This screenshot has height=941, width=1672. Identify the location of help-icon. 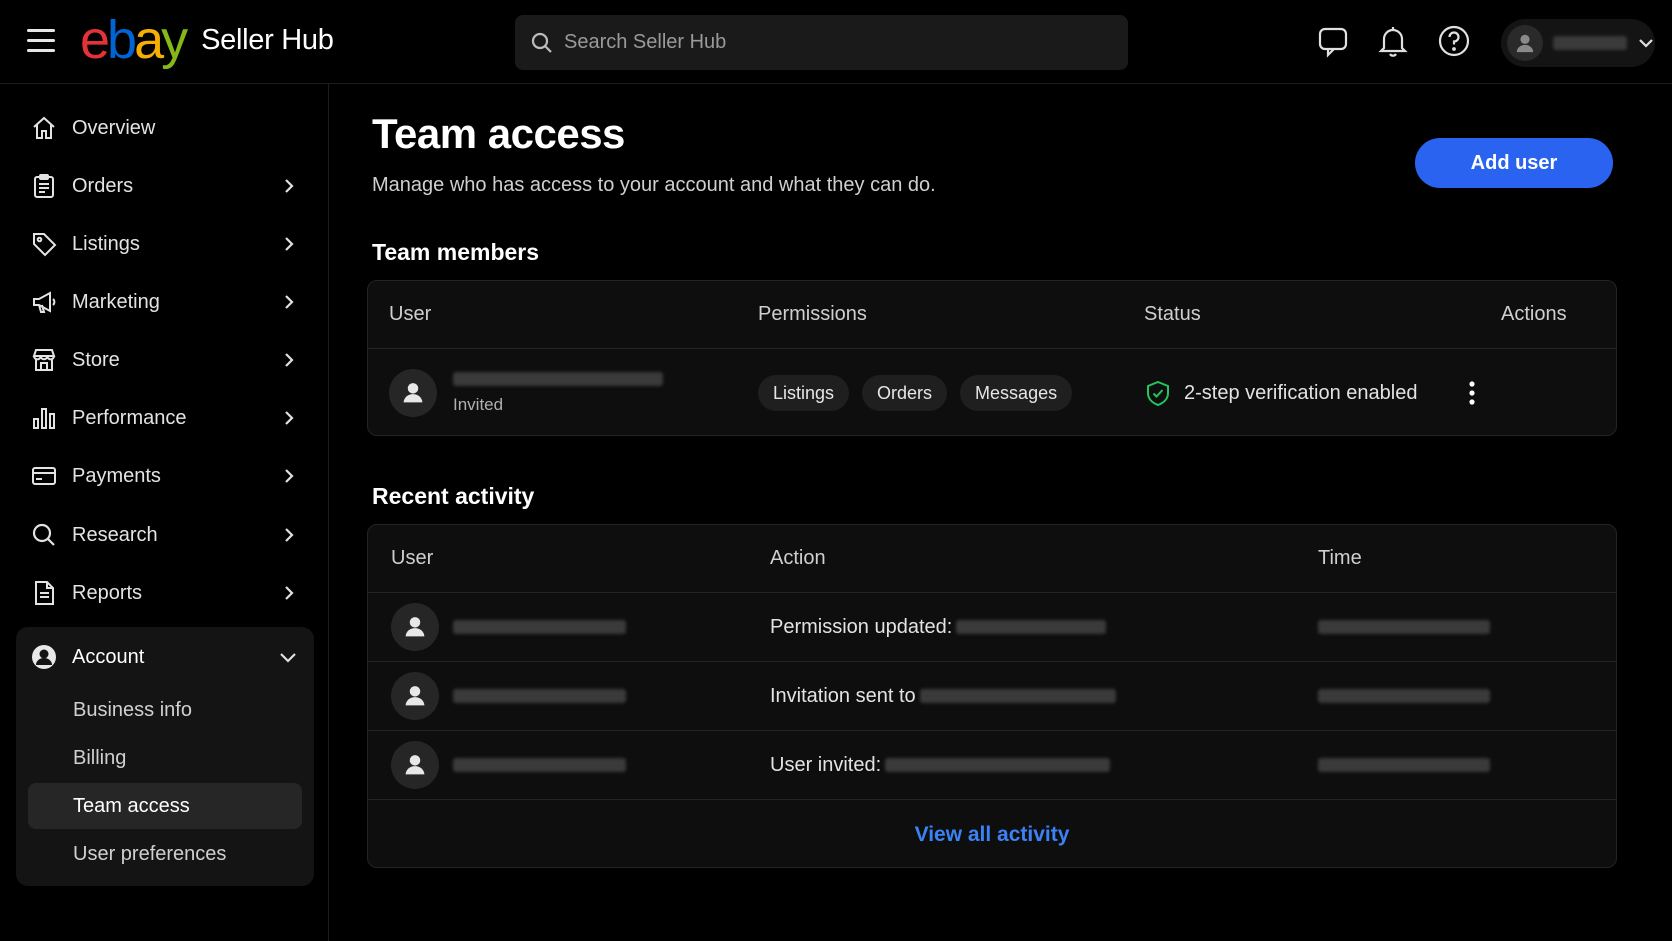
(1454, 41).